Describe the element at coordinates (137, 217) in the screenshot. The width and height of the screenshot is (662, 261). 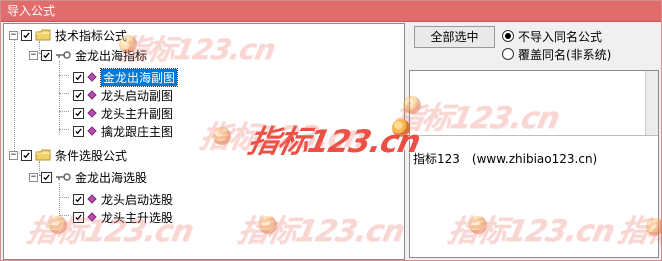
I see `tree-item-label: 龙头主升选股` at that location.